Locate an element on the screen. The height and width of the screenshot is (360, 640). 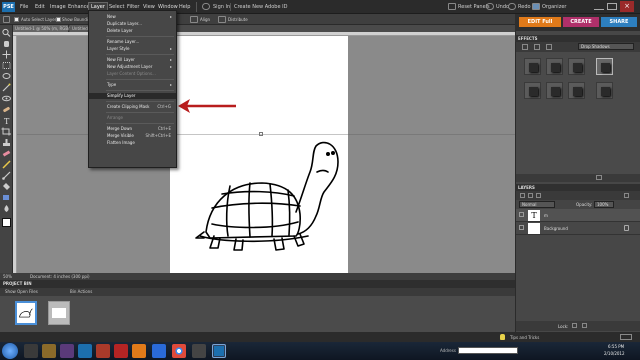
address-input is located at coordinates (488, 350).